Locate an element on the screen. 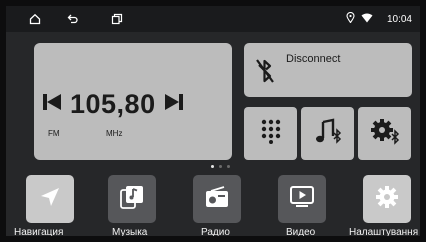 The height and width of the screenshot is (242, 426). bluetooth-music-tile is located at coordinates (327, 133).